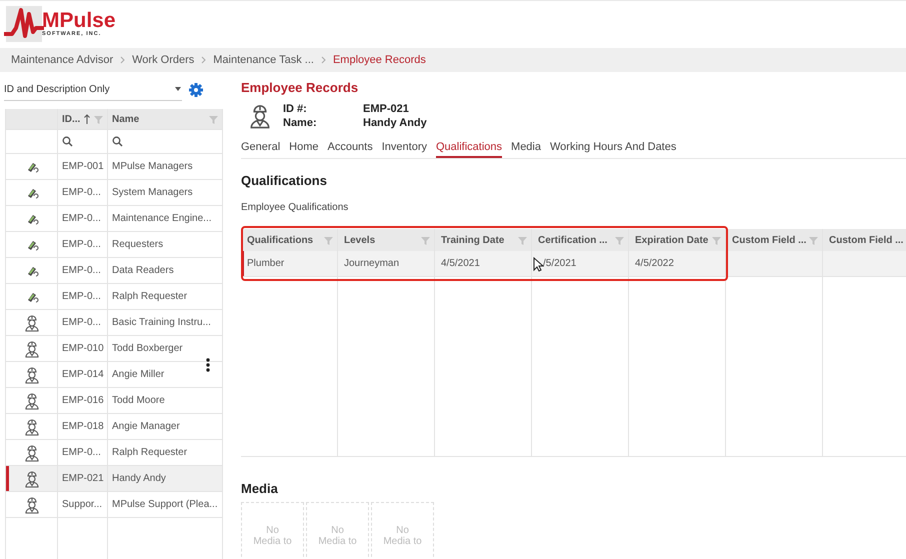  I want to click on table-cell: EMP-014, so click(83, 375).